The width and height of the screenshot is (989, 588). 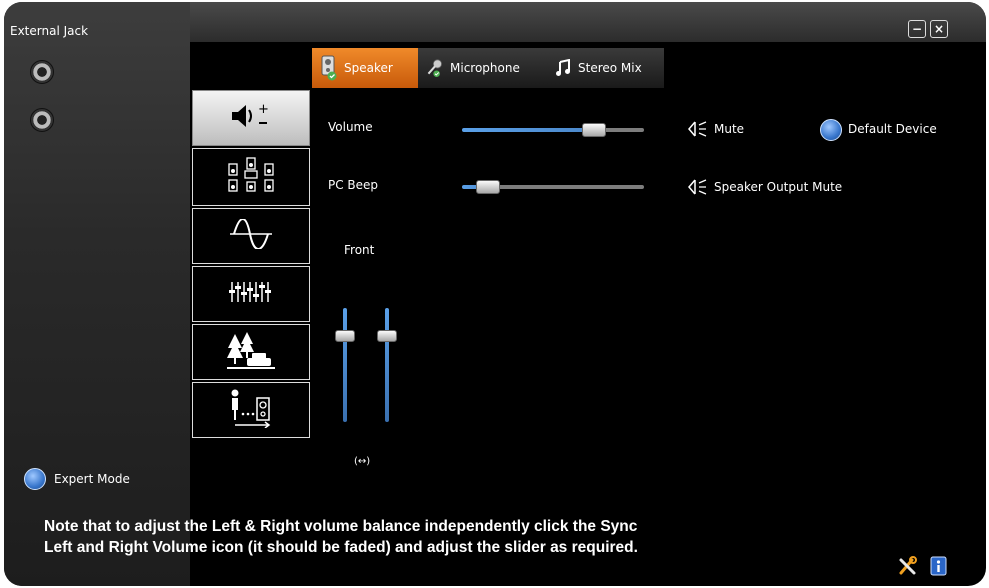 What do you see at coordinates (831, 130) in the screenshot?
I see `default-device-radio` at bounding box center [831, 130].